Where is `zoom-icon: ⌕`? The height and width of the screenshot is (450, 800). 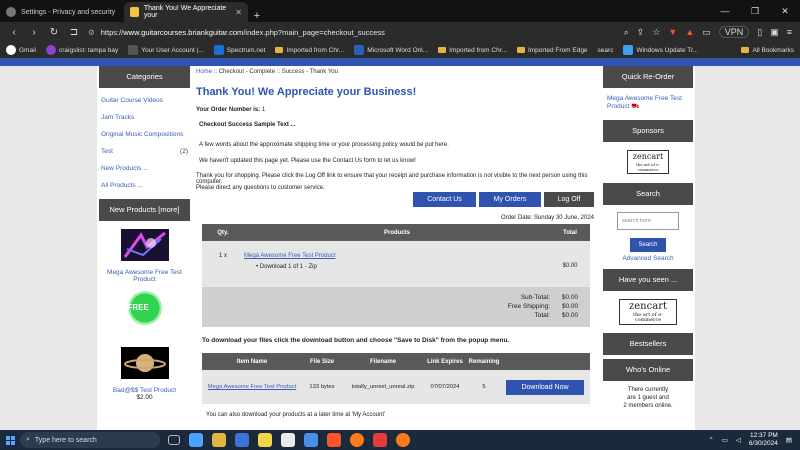
zoom-icon: ⌕ is located at coordinates (626, 32).